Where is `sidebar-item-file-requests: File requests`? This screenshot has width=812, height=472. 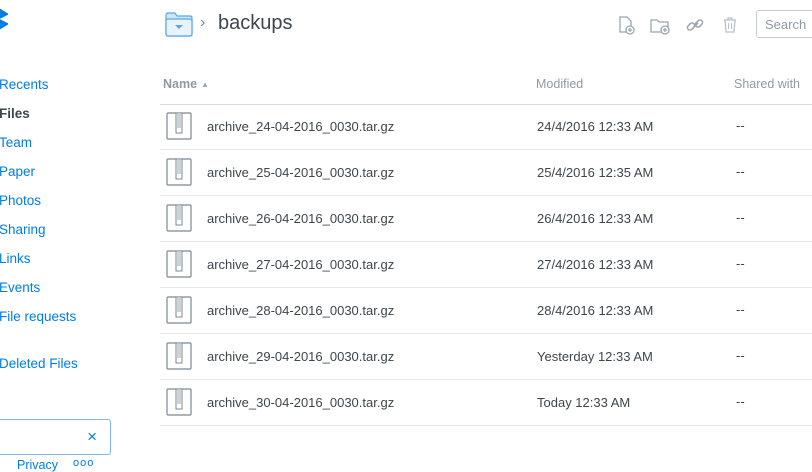
sidebar-item-file-requests: File requests is located at coordinates (38, 317).